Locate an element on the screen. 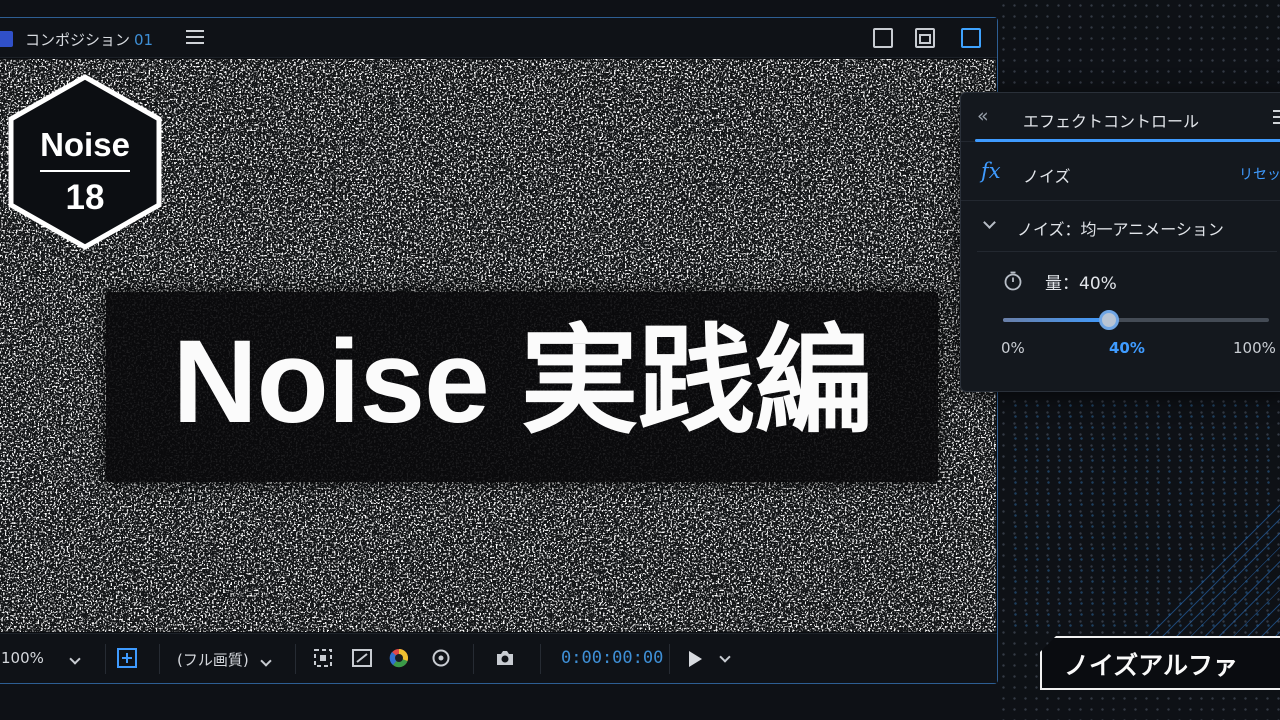 This screenshot has width=1280, height=720. panel-menu-icon is located at coordinates (1276, 117).